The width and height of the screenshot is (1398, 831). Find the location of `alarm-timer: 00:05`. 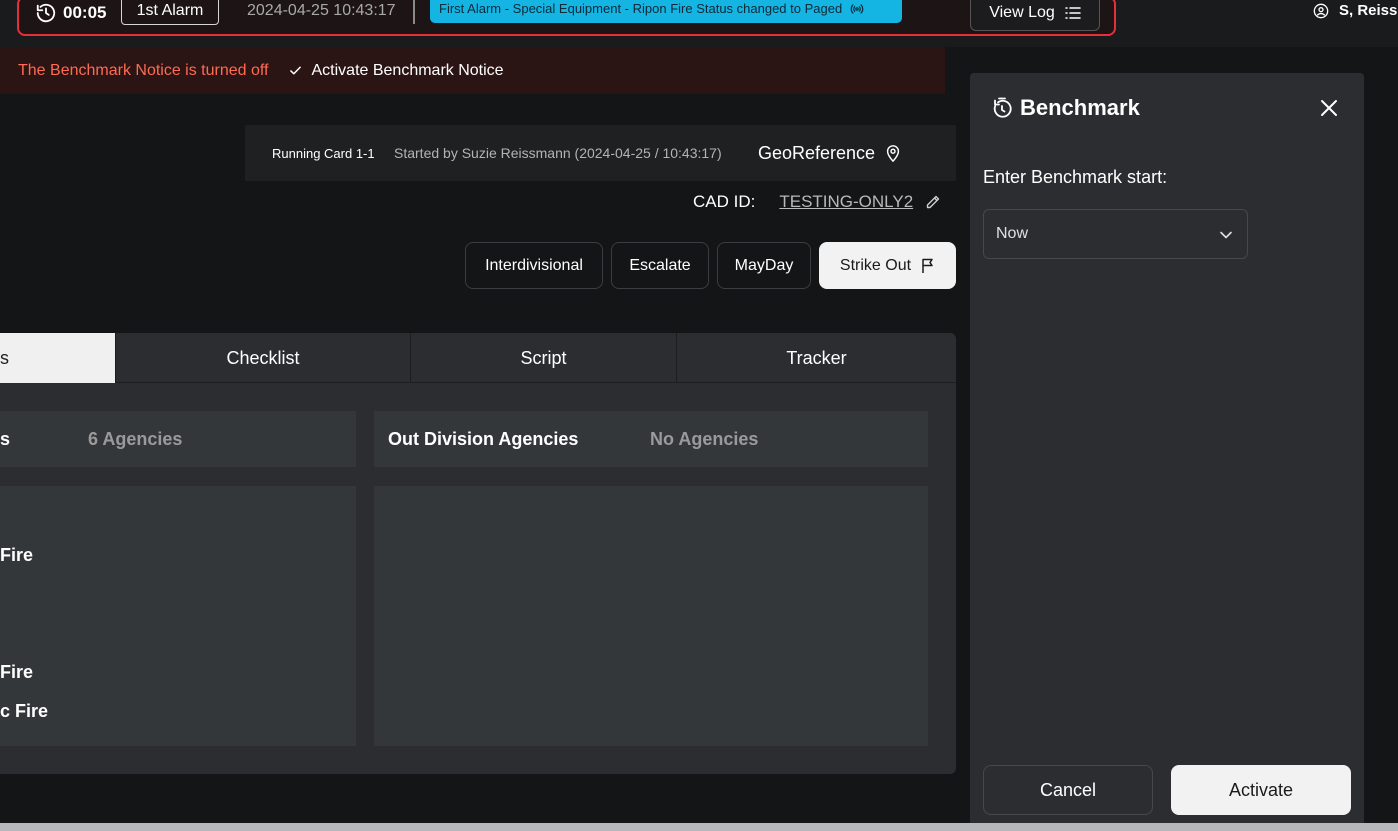

alarm-timer: 00:05 is located at coordinates (70, 13).